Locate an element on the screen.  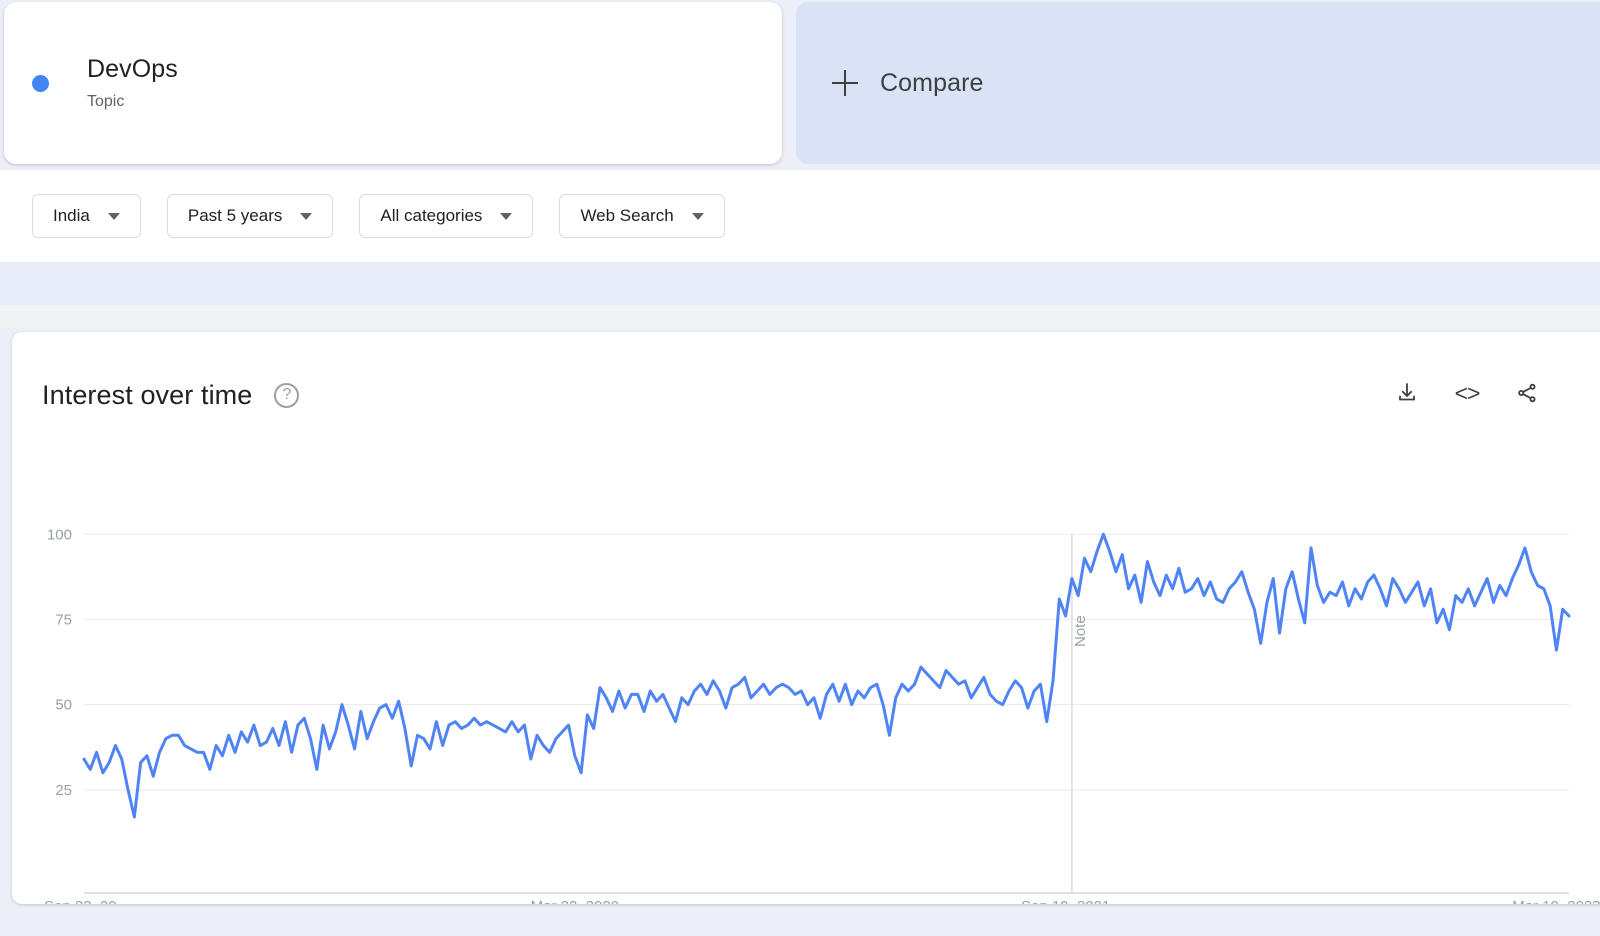
search-term-texts: DevOps Topic is located at coordinates (132, 83).